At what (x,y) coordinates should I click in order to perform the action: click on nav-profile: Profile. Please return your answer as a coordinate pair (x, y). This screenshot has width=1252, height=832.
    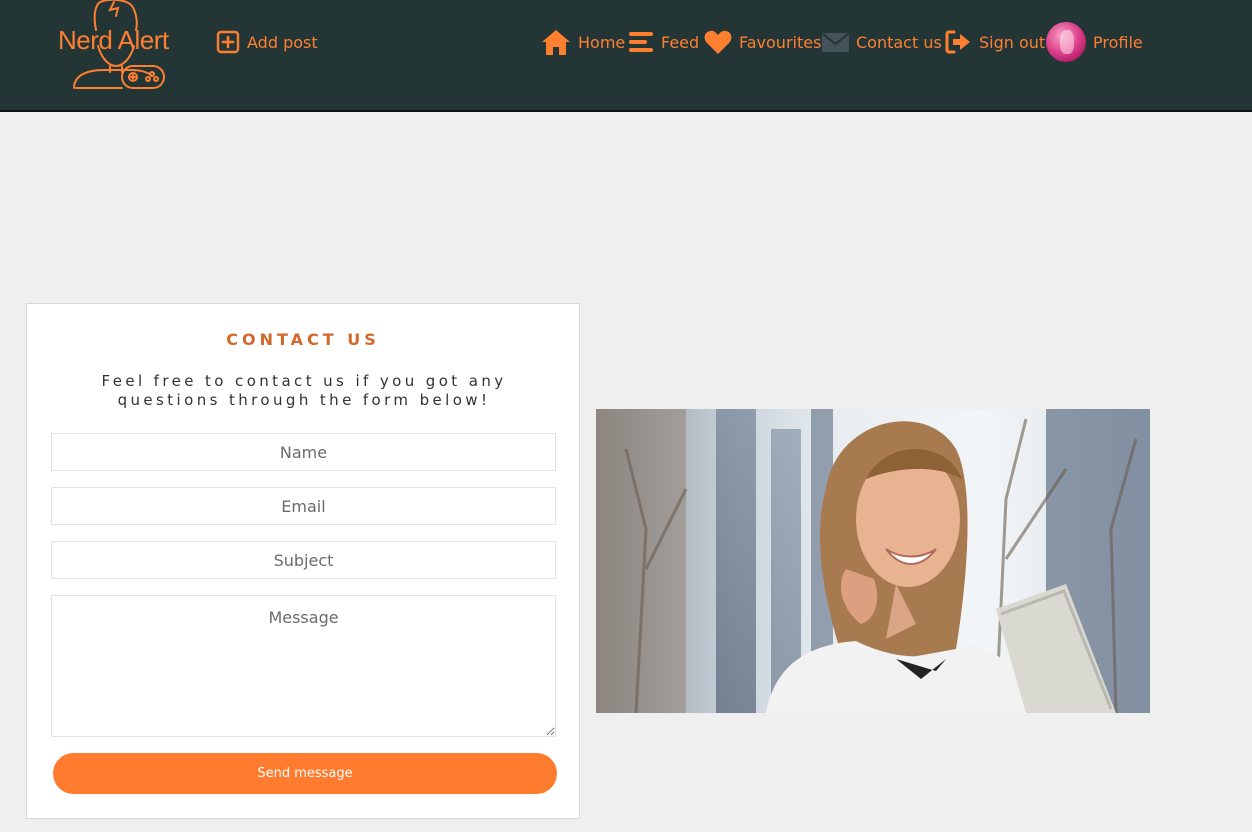
    Looking at the image, I should click on (1094, 42).